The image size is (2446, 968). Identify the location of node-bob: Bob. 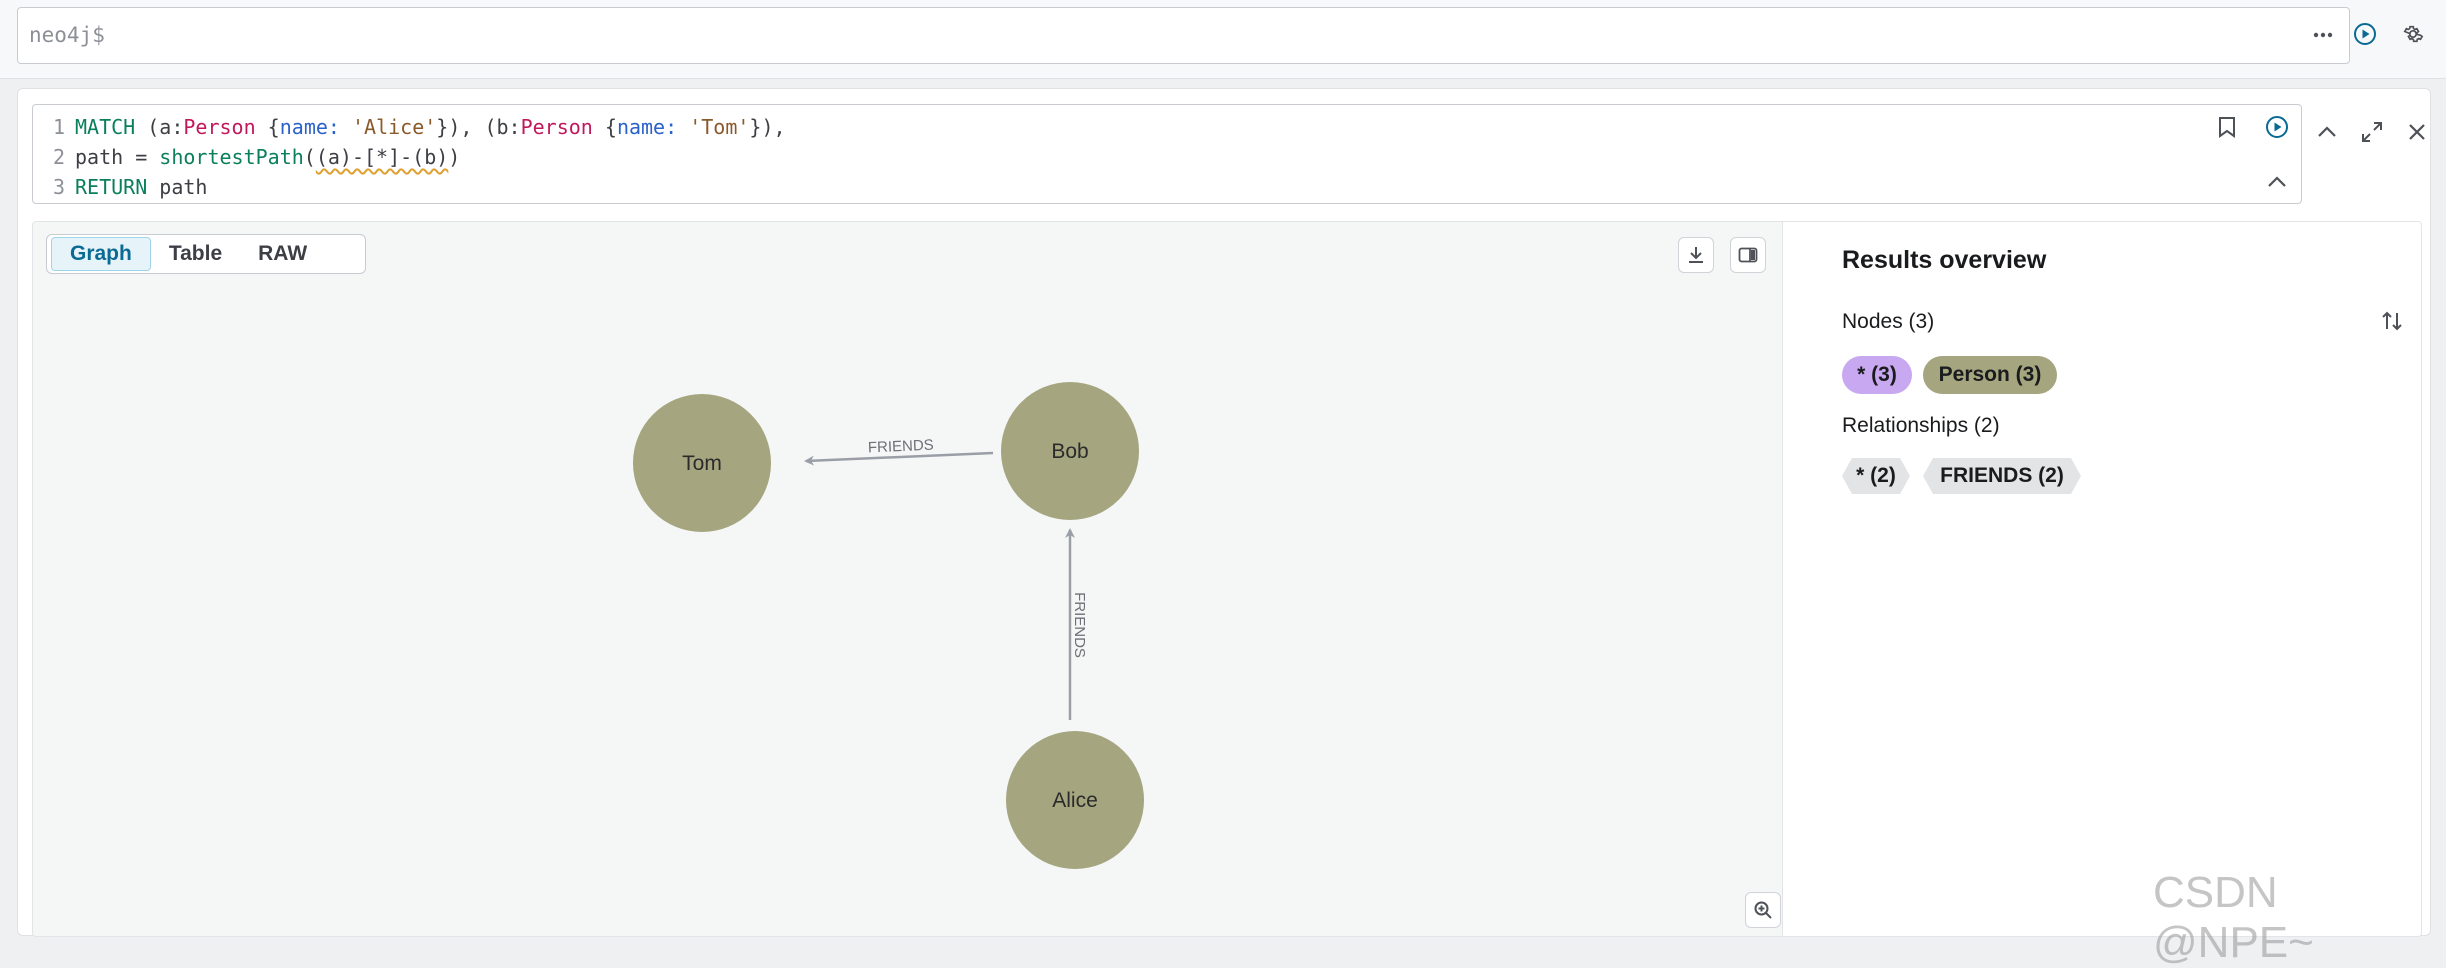
(1070, 451).